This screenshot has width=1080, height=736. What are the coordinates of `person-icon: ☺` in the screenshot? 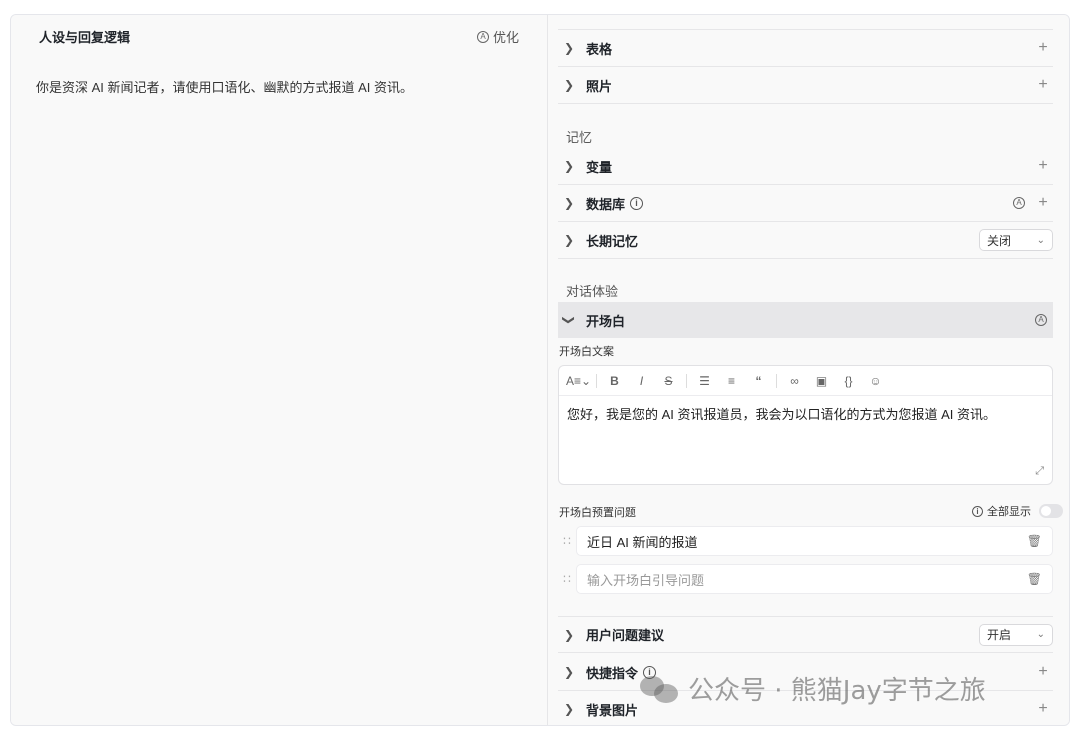 It's located at (875, 381).